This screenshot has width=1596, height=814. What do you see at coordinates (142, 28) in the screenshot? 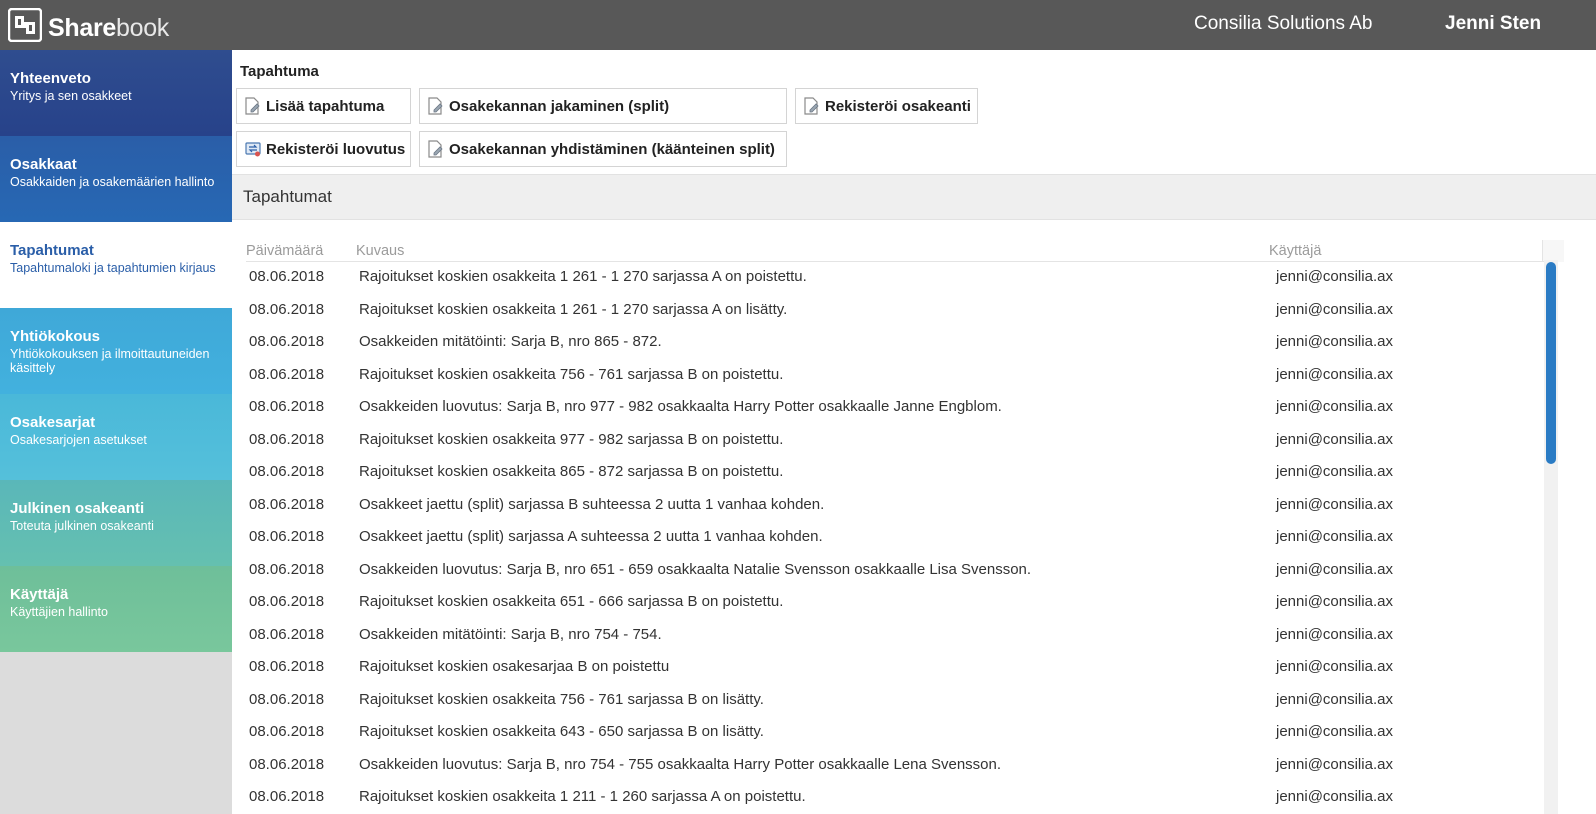
I see `logo-text-light: book` at bounding box center [142, 28].